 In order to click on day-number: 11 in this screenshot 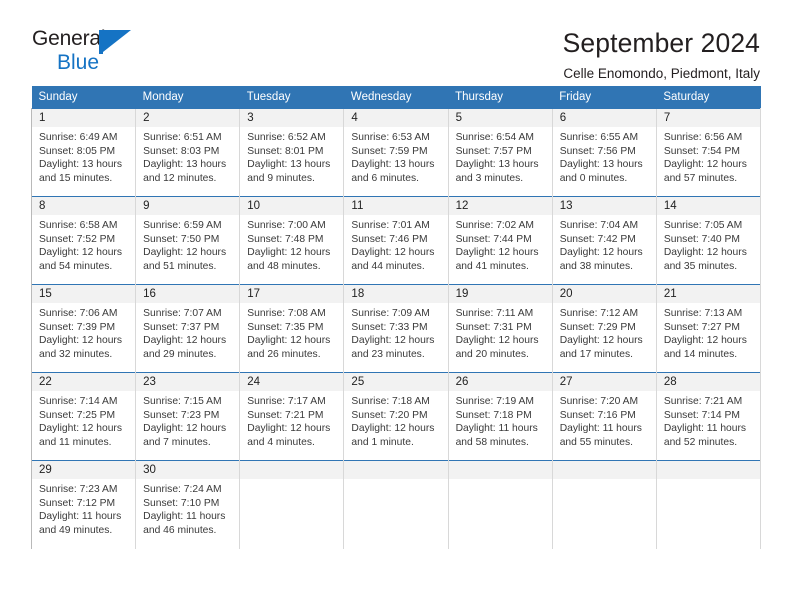, I will do `click(396, 206)`.